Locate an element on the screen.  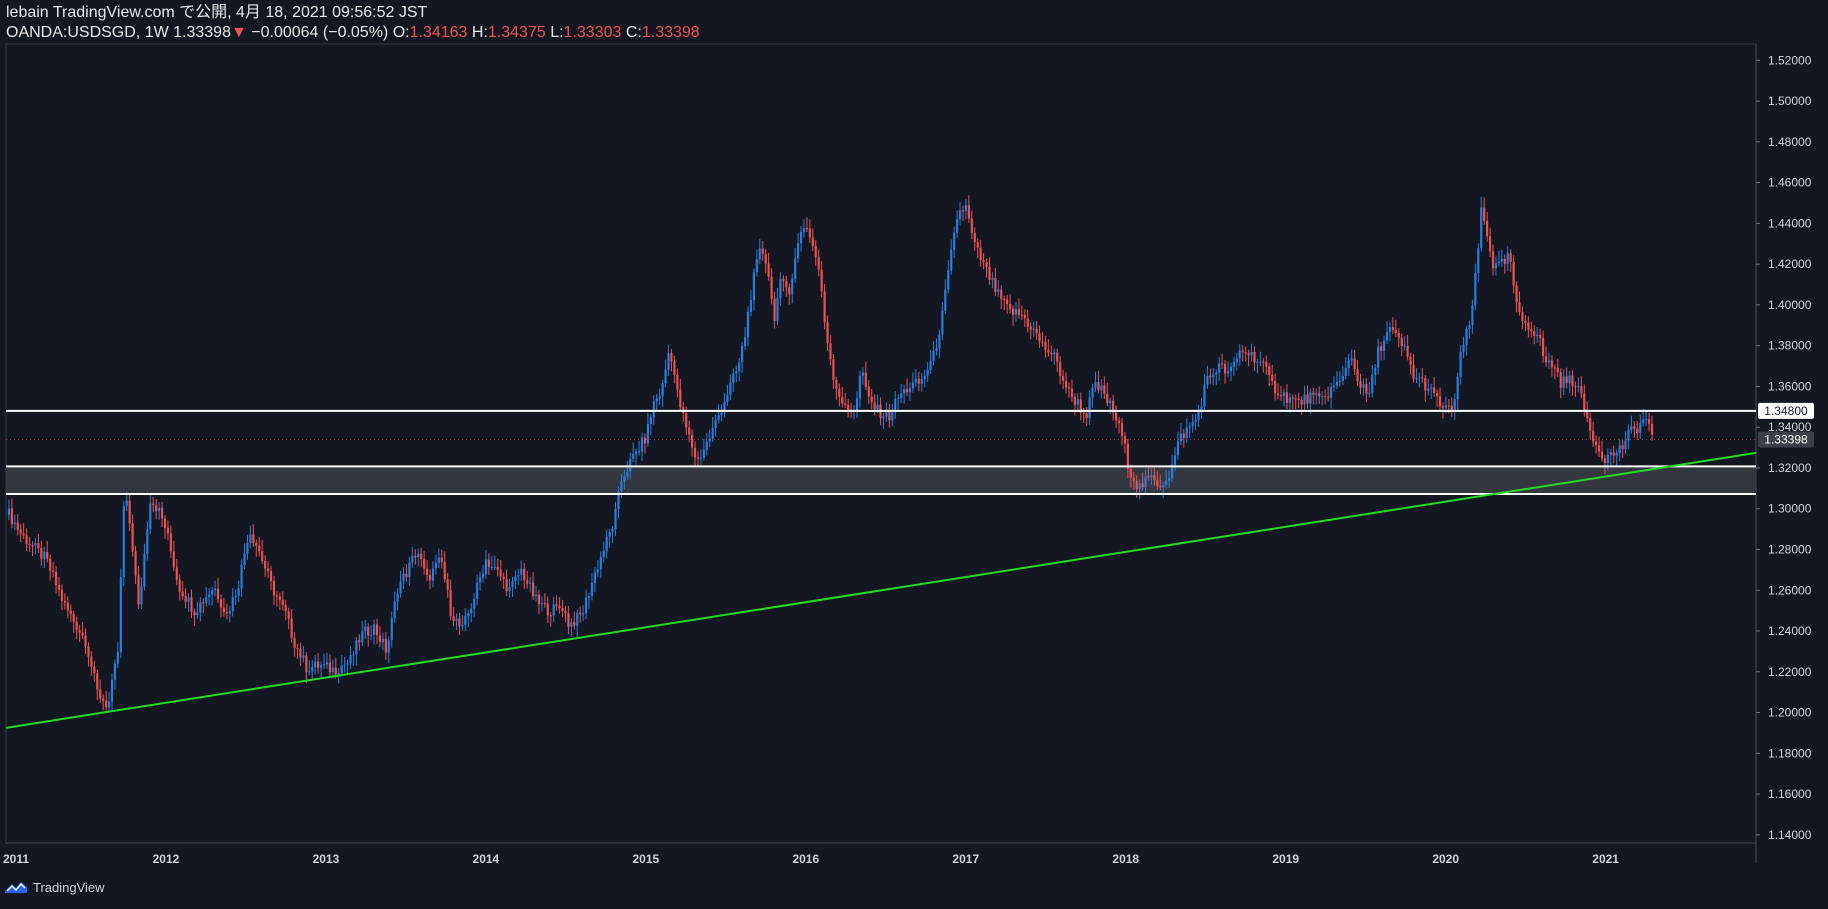
tradingview-brand: TradingView is located at coordinates (69, 887).